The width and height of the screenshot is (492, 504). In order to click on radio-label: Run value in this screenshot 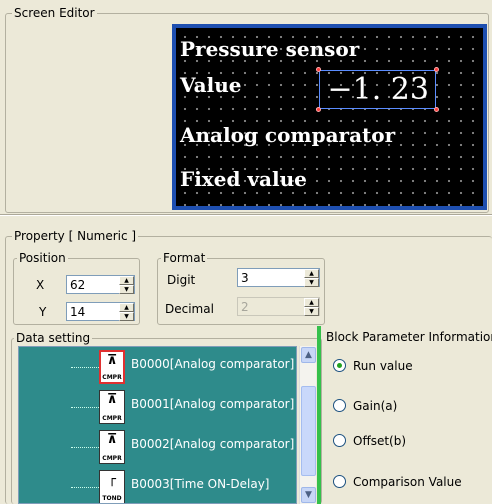, I will do `click(383, 366)`.